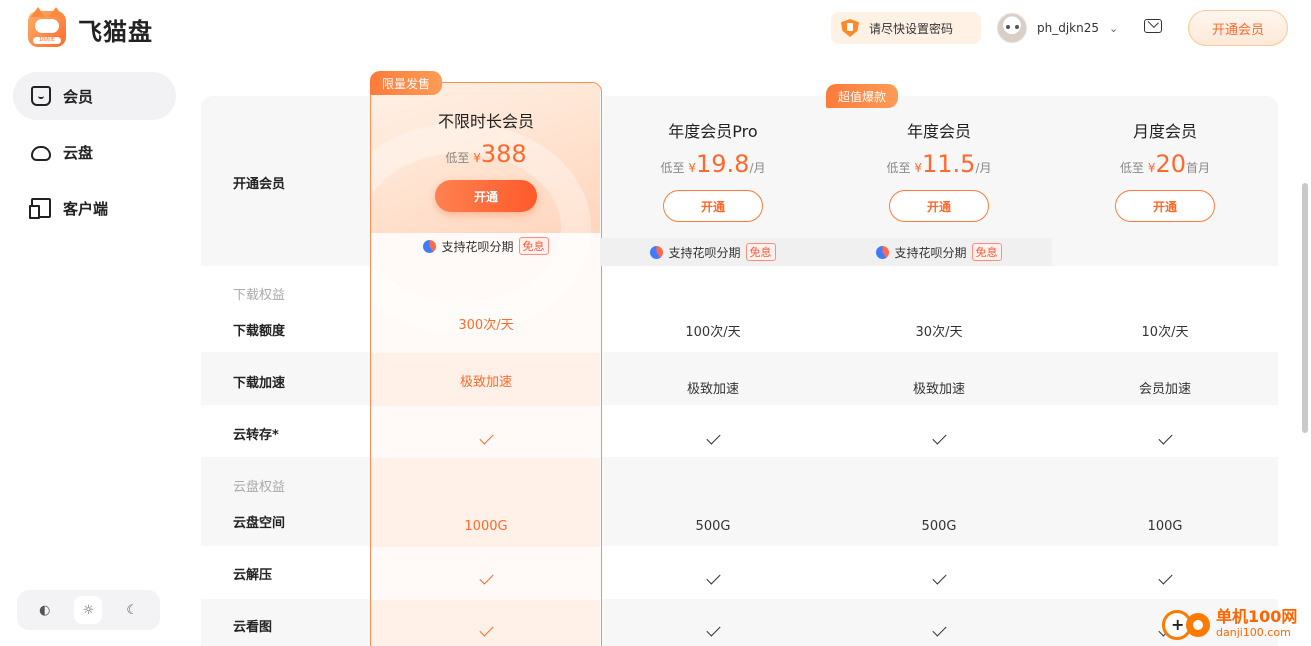 The height and width of the screenshot is (646, 1311). Describe the element at coordinates (1153, 26) in the screenshot. I see `mail-icon` at that location.